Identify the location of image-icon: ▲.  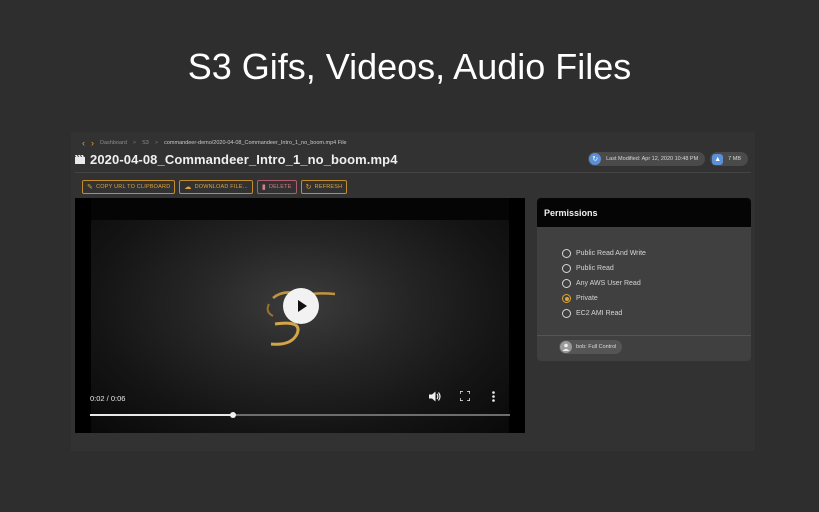
(718, 159).